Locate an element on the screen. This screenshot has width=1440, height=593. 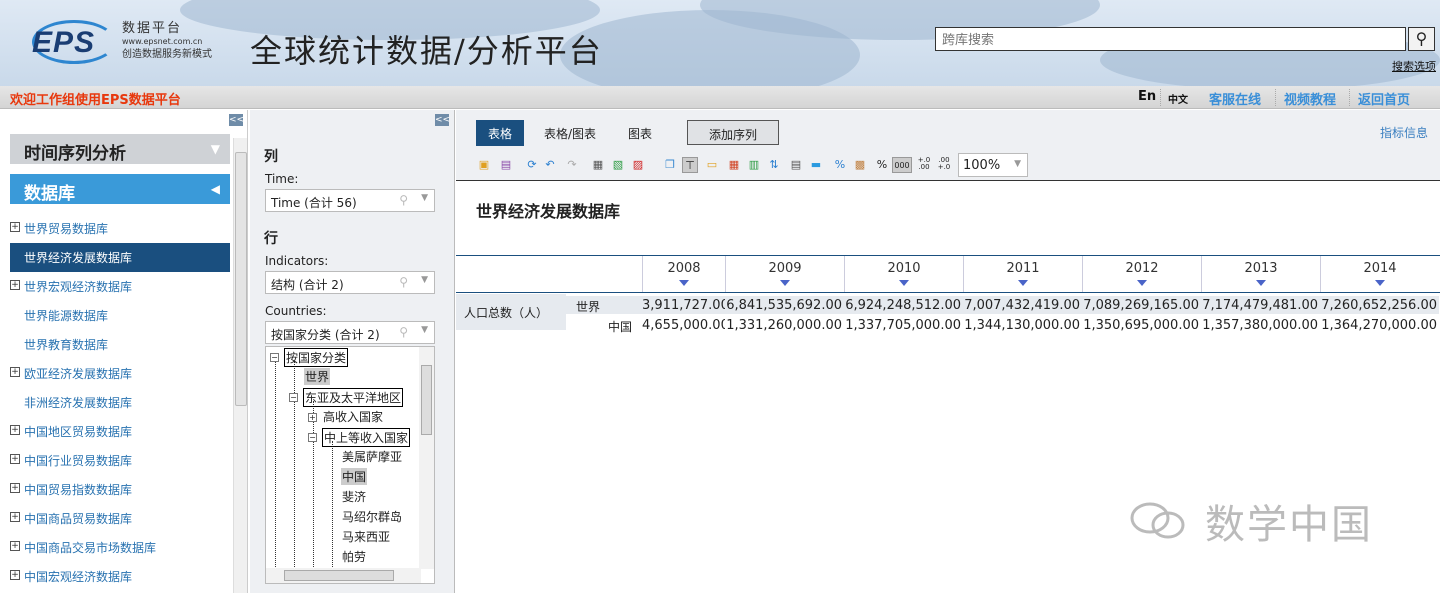
tree-node: 马绍尔群岛 is located at coordinates (372, 516).